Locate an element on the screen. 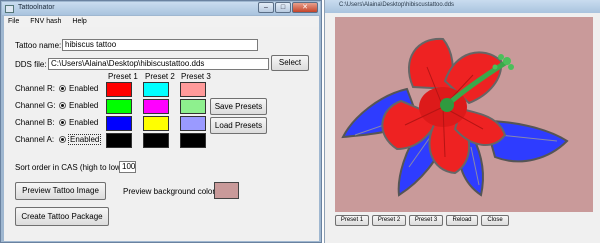 The width and height of the screenshot is (600, 243). channel-b-radio is located at coordinates (62, 122).